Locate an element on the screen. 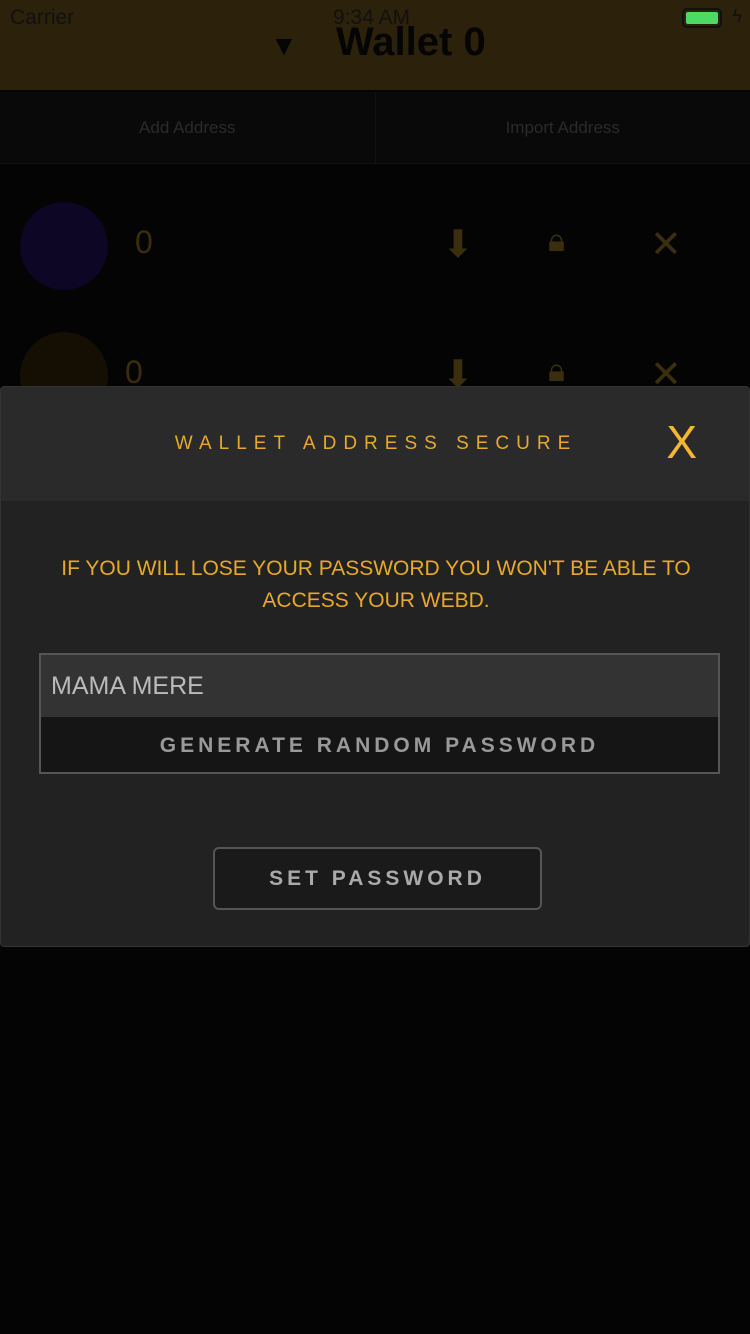 This screenshot has height=1334, width=750. tabs: Add Address Import Address is located at coordinates (375, 128).